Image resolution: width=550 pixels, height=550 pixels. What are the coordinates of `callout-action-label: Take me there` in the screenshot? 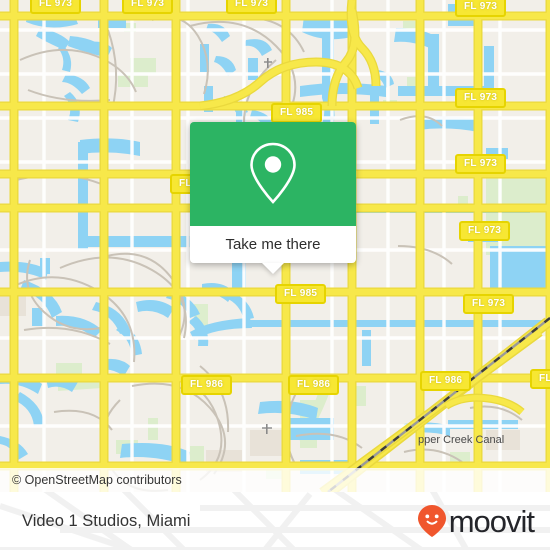 It's located at (273, 244).